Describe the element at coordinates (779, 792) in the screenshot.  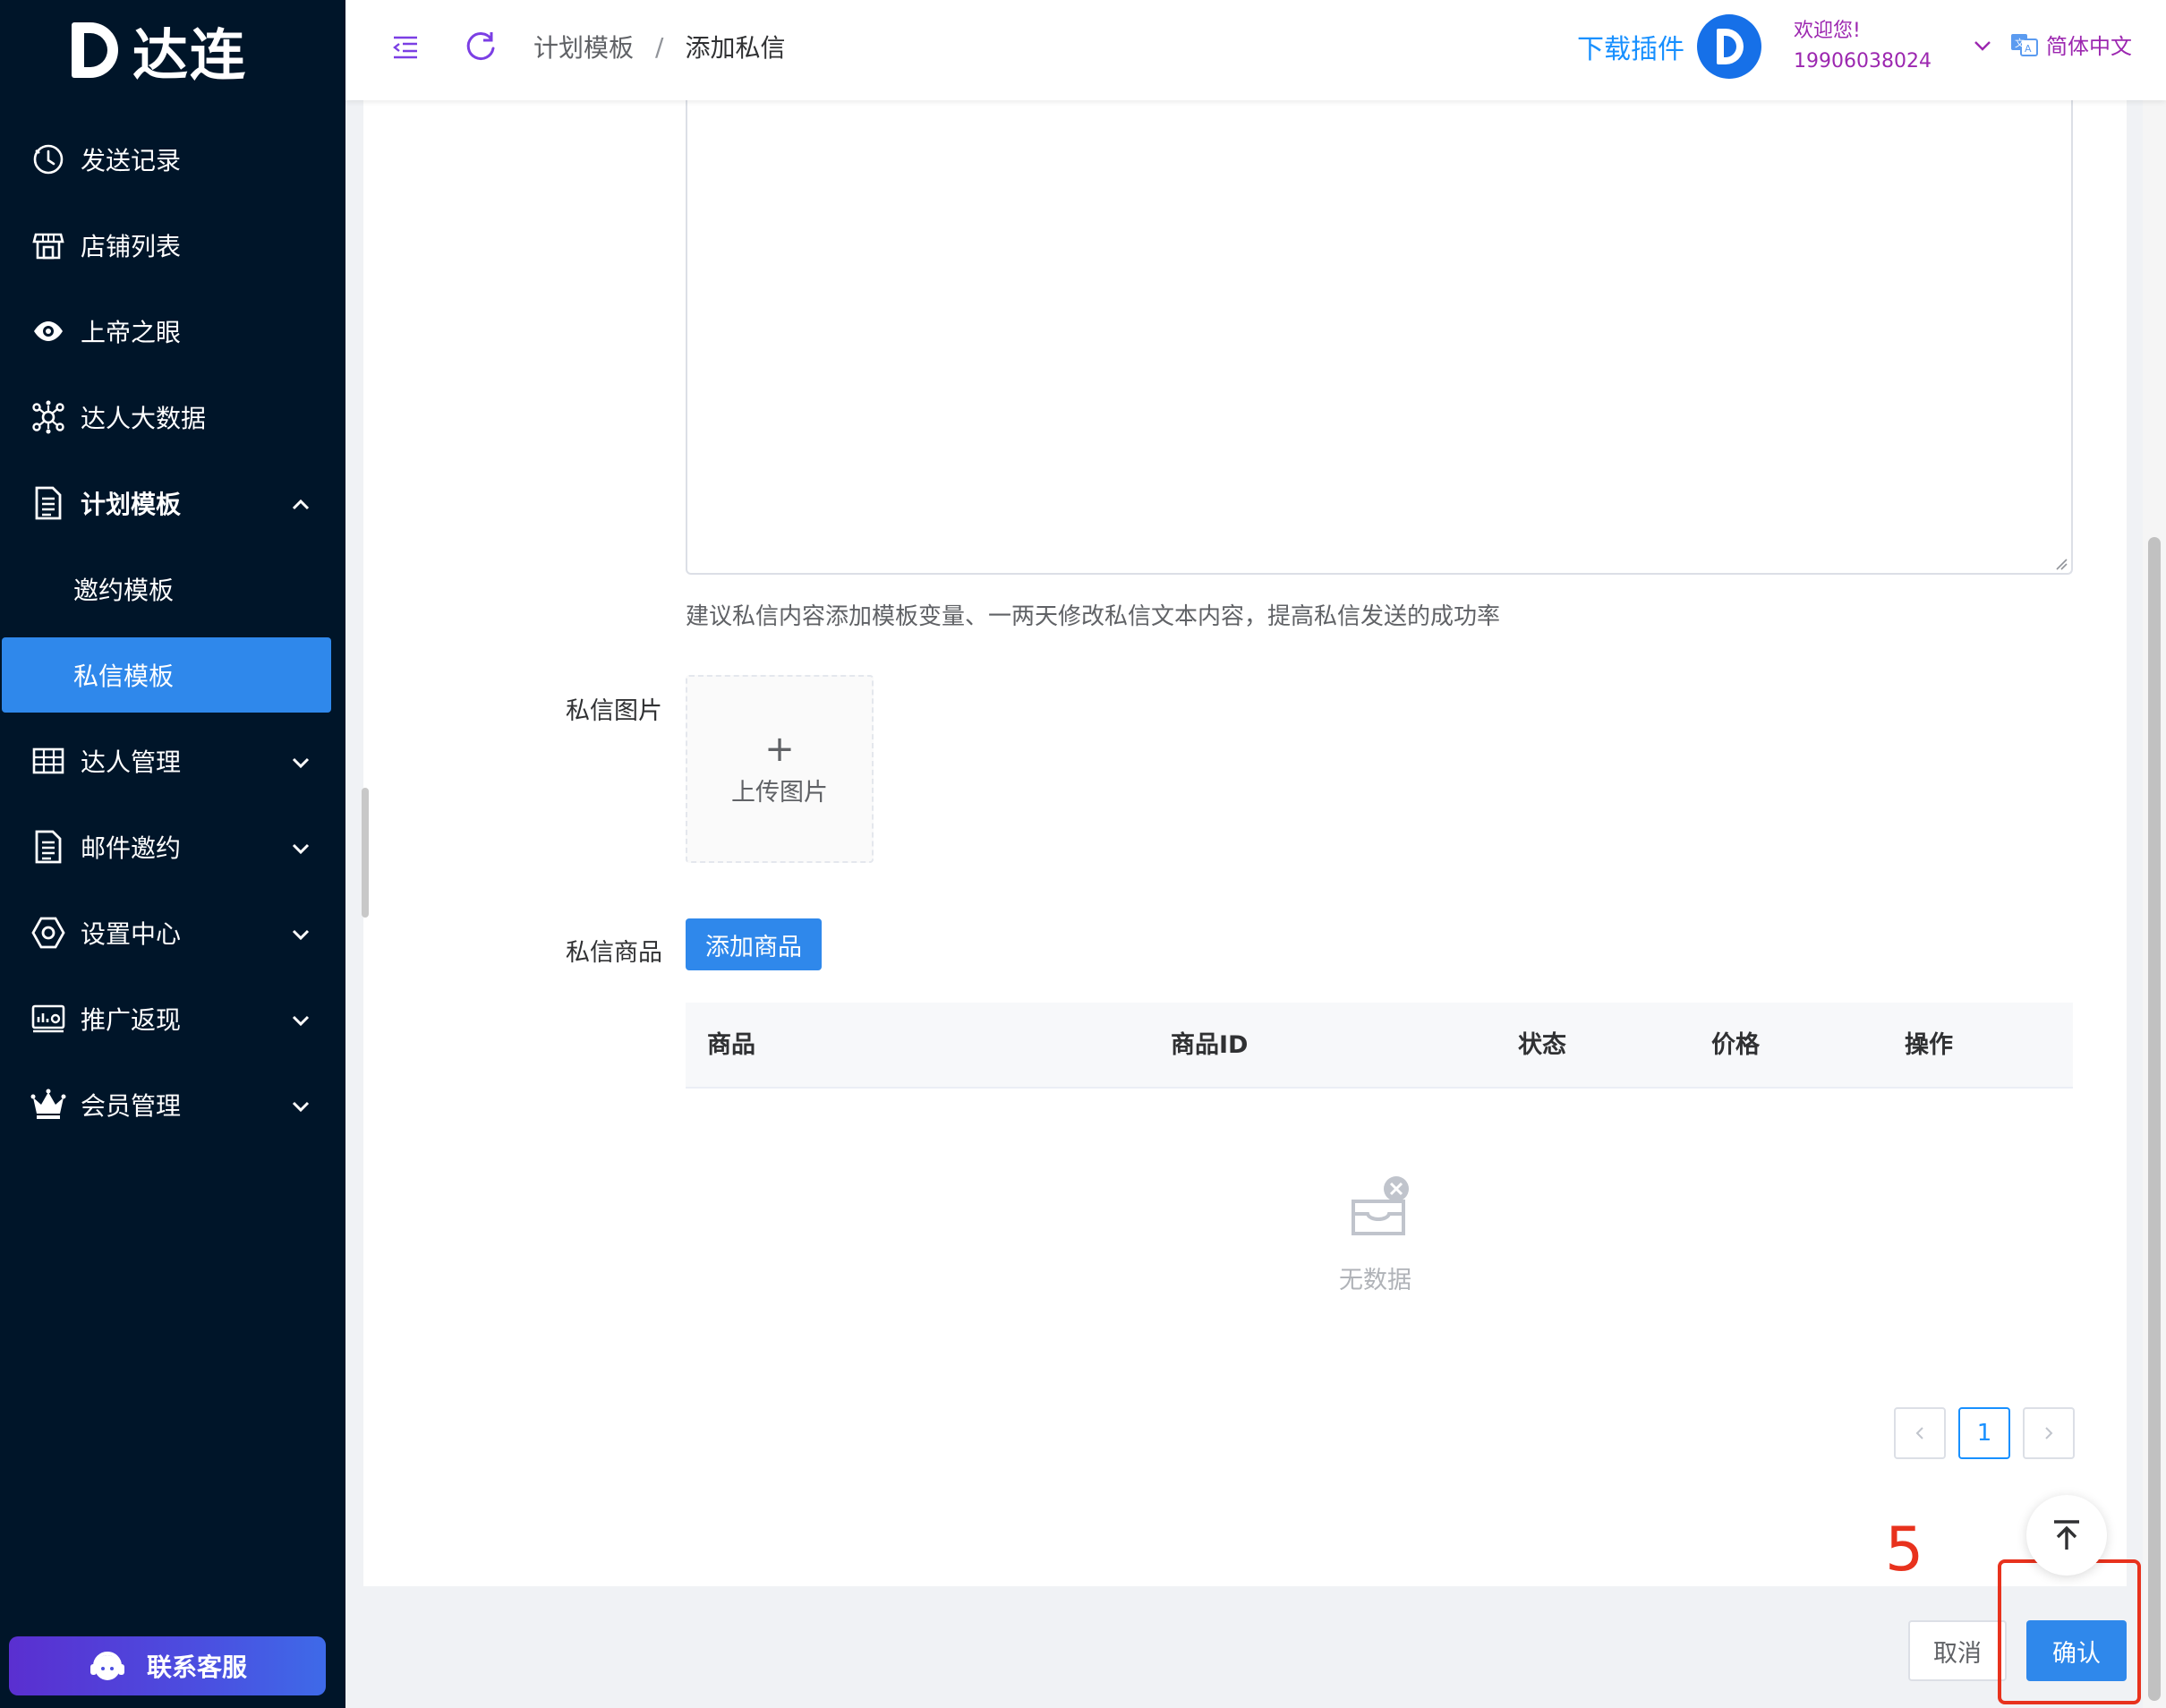
I see `upload-image-label: 上传图片` at that location.